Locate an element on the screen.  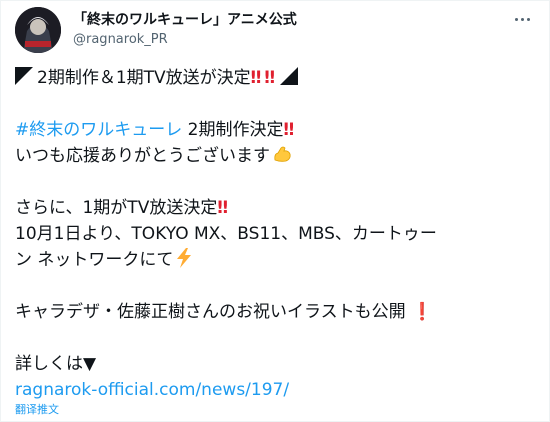
tweet-line-7: キャラデザ・佐藤正樹さんのお祝いイラストも公開 ❗ is located at coordinates (275, 312).